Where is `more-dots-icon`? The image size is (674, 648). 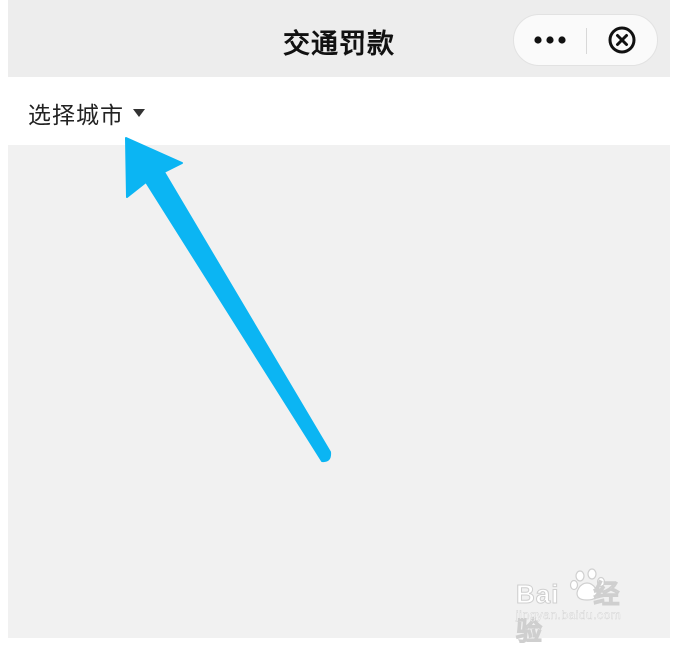 more-dots-icon is located at coordinates (550, 40).